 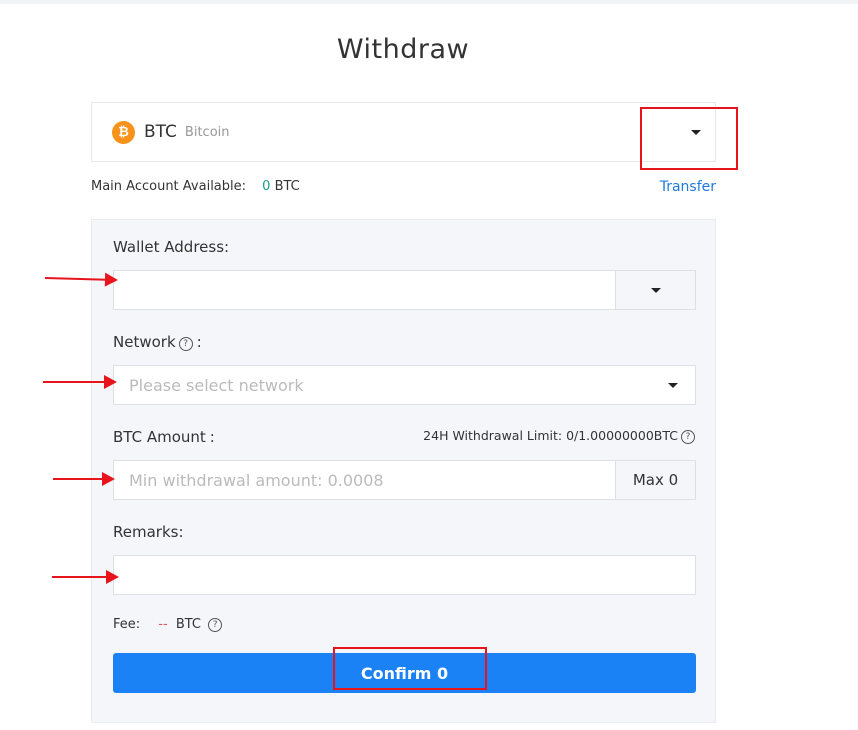 I want to click on fee-label: Fee:, so click(x=127, y=624).